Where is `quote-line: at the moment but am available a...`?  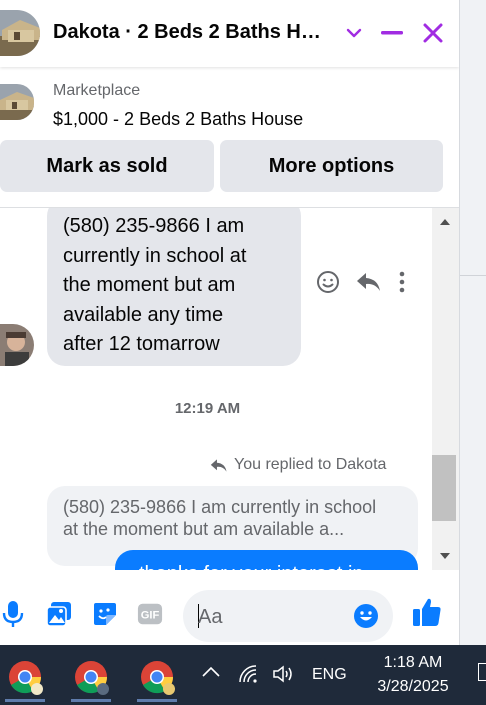
quote-line: at the moment but am available a... is located at coordinates (204, 529).